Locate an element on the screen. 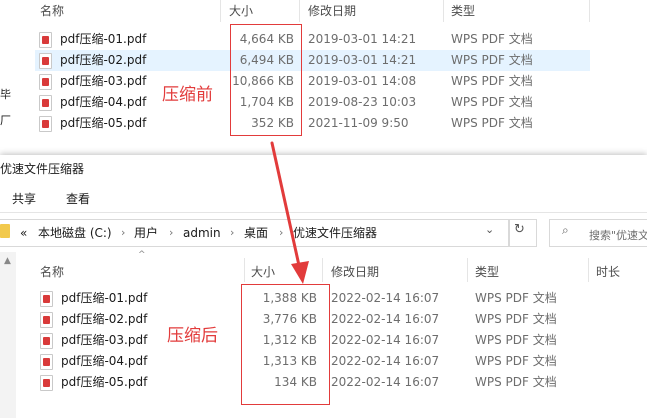 This screenshot has height=418, width=647. arrow-head is located at coordinates (300, 272).